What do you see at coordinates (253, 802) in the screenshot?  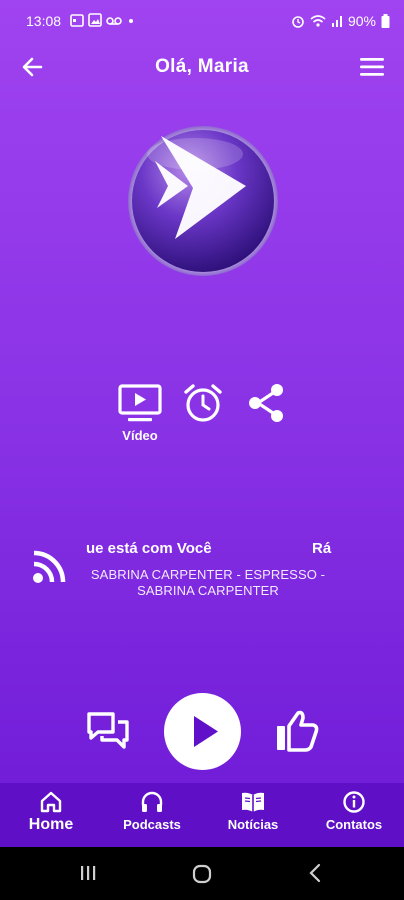 I see `book-icon` at bounding box center [253, 802].